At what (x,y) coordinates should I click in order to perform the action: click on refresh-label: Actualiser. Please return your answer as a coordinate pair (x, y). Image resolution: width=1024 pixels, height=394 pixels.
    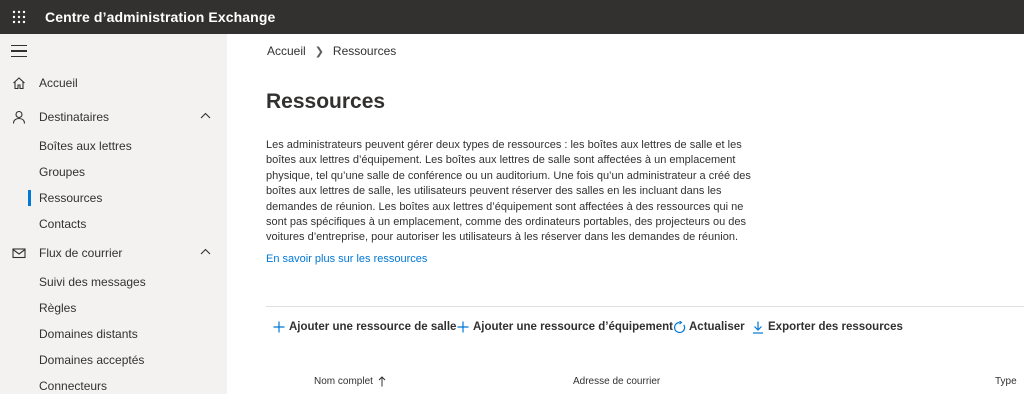
    Looking at the image, I should click on (717, 327).